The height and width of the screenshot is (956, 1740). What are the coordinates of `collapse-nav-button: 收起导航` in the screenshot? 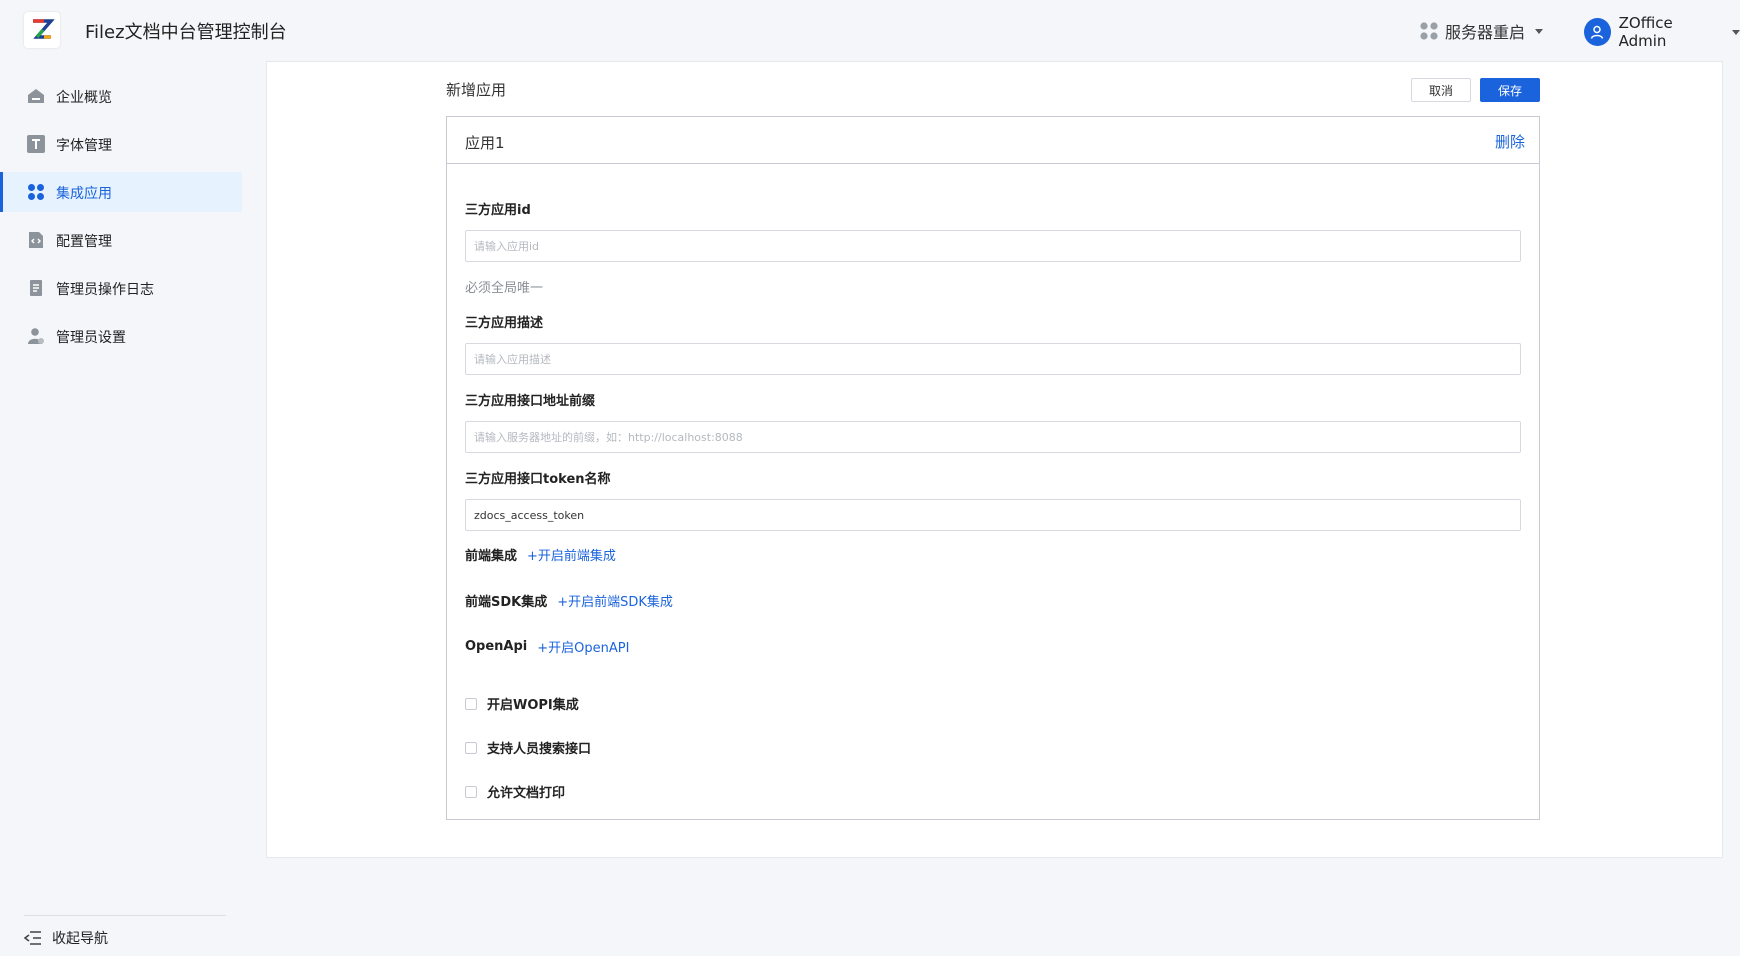 It's located at (66, 938).